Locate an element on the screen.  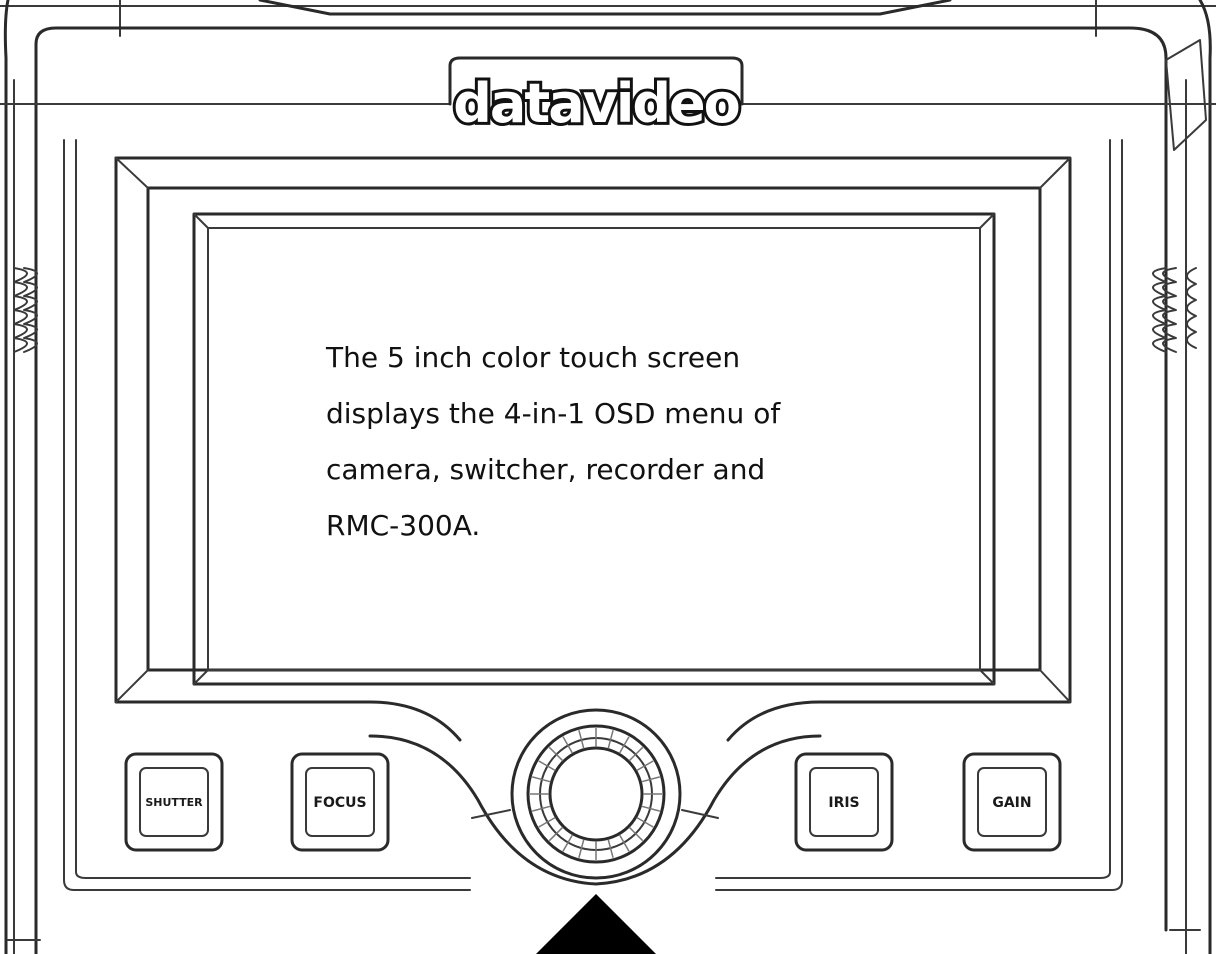
focus-button: FOCUS is located at coordinates (340, 802).